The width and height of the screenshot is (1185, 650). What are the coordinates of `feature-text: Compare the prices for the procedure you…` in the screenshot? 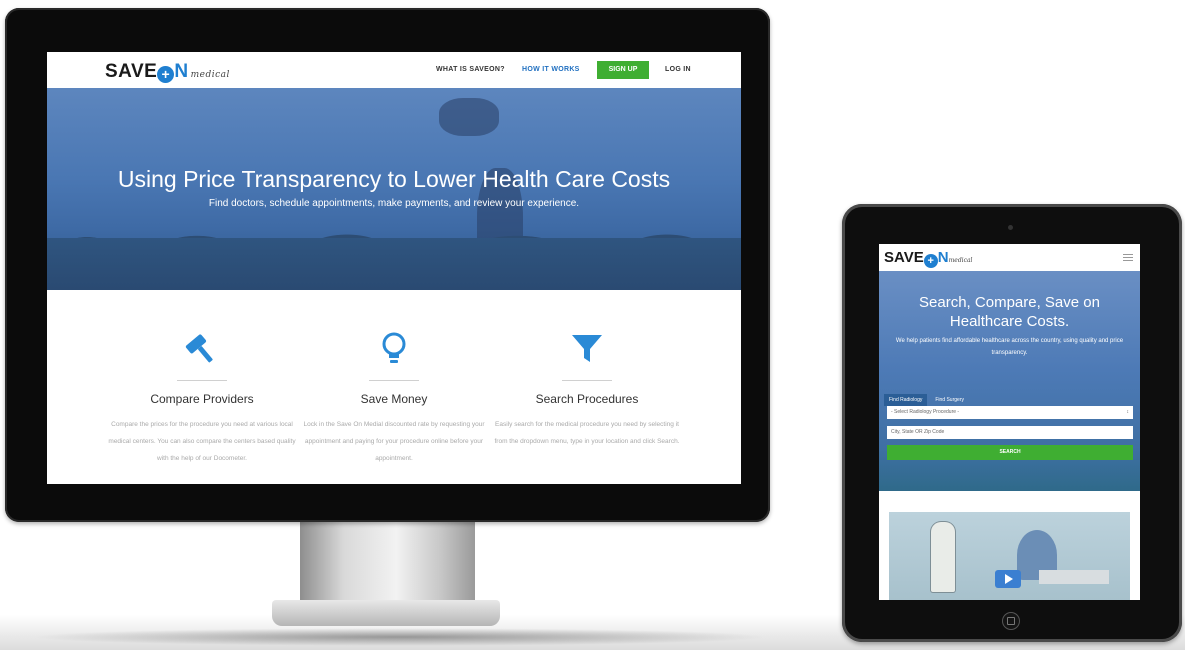 It's located at (202, 441).